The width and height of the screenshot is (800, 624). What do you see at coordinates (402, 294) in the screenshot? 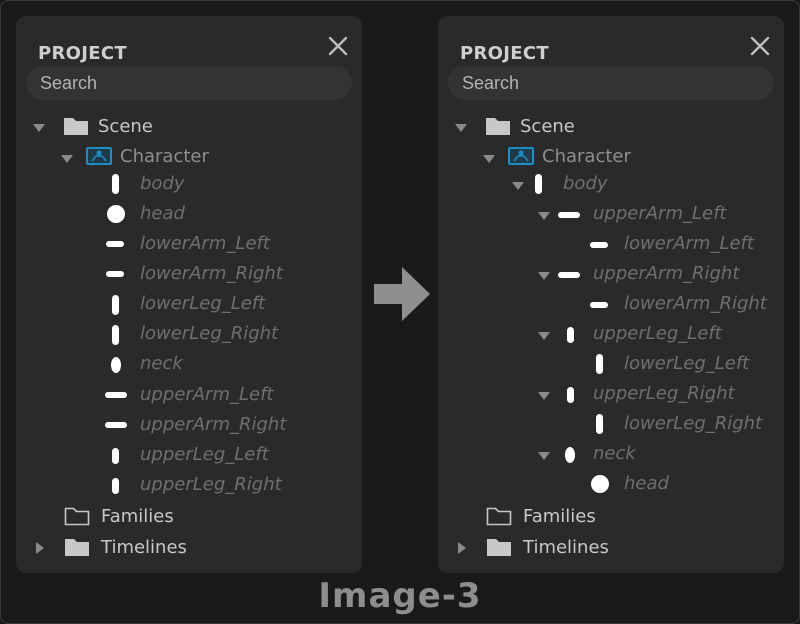
I see `right-arrow-icon` at bounding box center [402, 294].